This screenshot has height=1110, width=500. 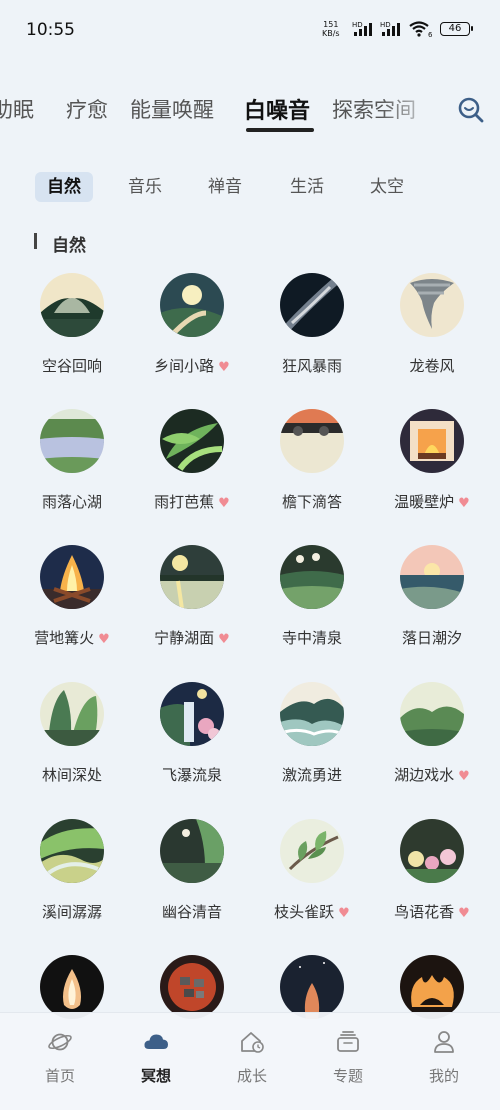 What do you see at coordinates (72, 714) in the screenshot?
I see `deep-forest-thumb` at bounding box center [72, 714].